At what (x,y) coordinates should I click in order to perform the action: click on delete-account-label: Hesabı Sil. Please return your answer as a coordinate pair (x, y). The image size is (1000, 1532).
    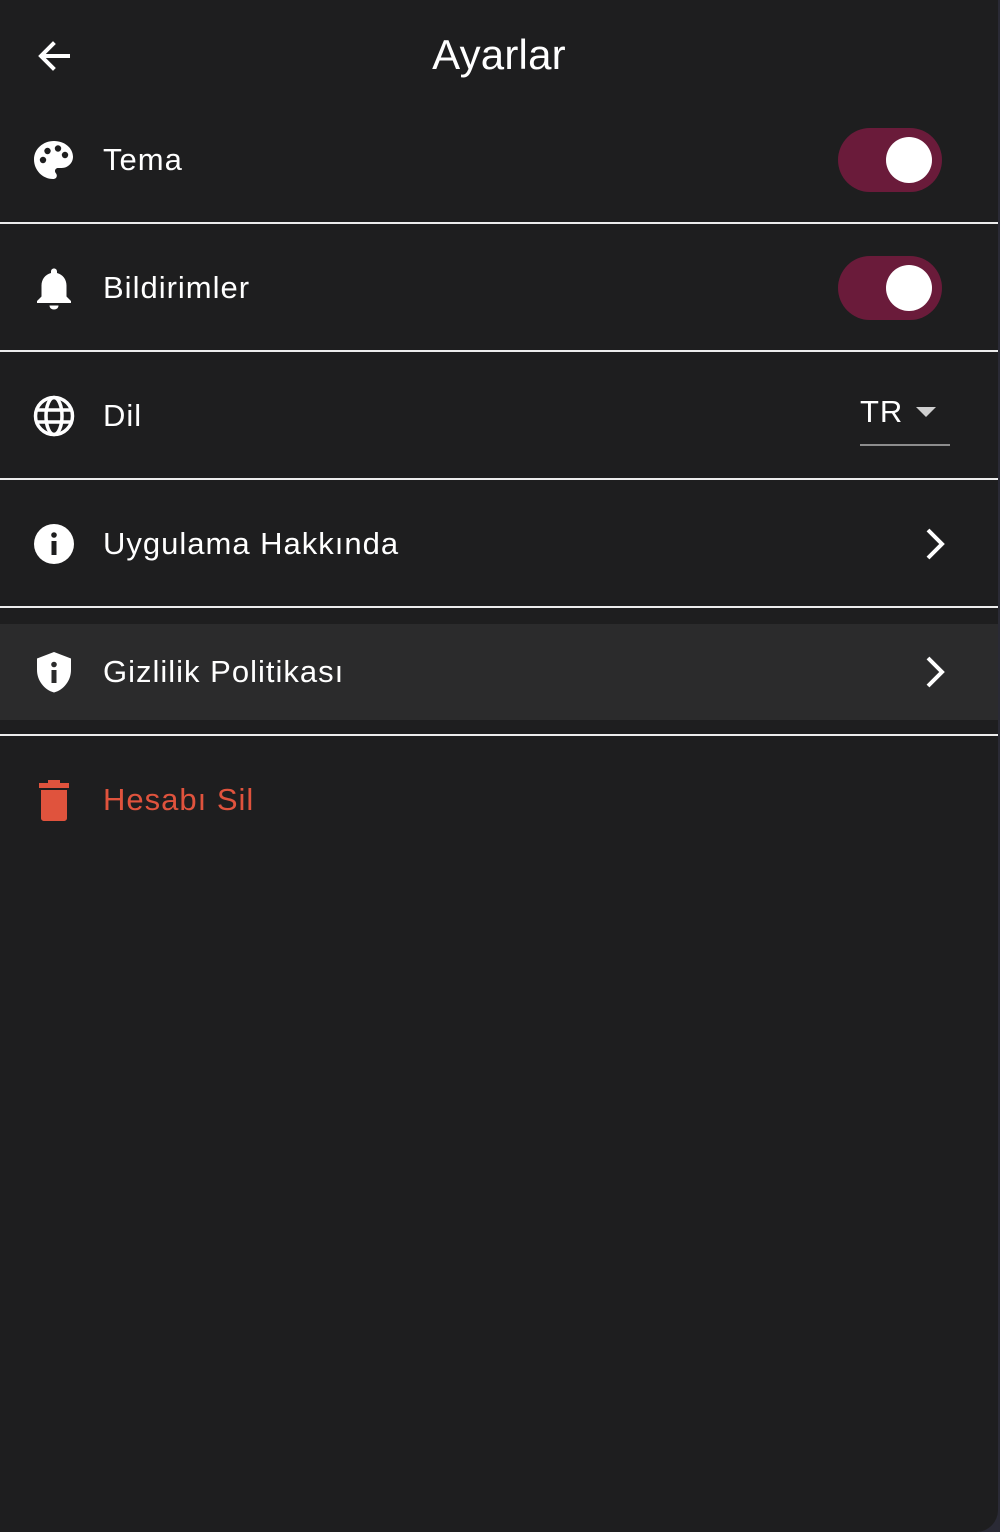
    Looking at the image, I should click on (179, 799).